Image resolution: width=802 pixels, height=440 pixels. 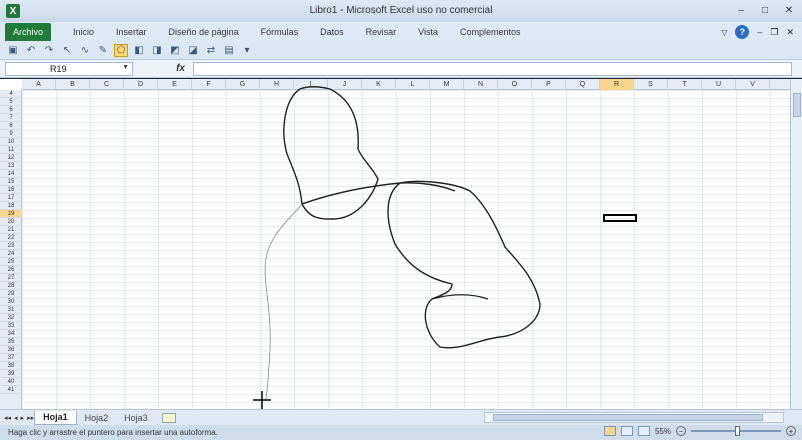 What do you see at coordinates (741, 10) in the screenshot?
I see `minimize-button: –` at bounding box center [741, 10].